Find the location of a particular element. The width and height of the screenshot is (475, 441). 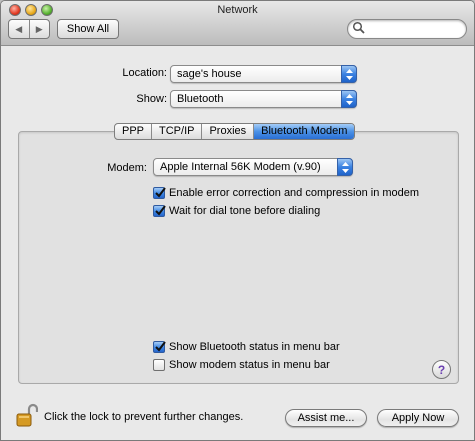

help-icon: ? is located at coordinates (441, 369).